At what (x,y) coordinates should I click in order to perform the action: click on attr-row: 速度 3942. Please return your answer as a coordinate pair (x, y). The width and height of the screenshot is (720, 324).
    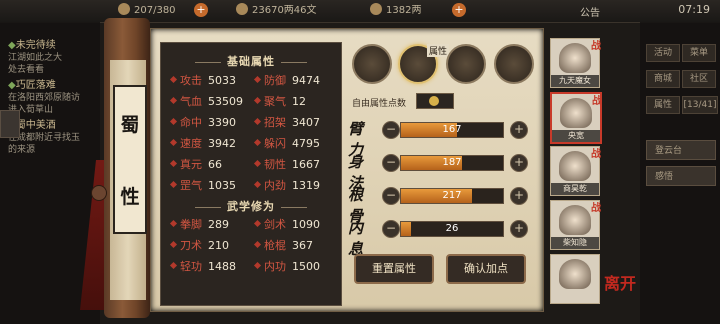
    Looking at the image, I should click on (202, 144).